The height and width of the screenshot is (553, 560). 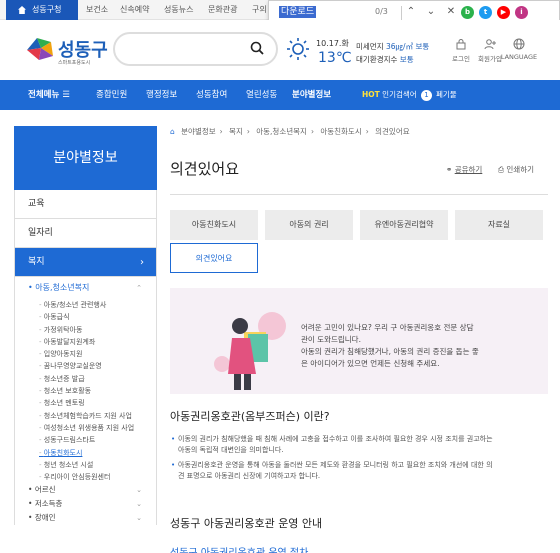 What do you see at coordinates (139, 288) in the screenshot?
I see `chevron-up-icon: ⌃` at bounding box center [139, 288].